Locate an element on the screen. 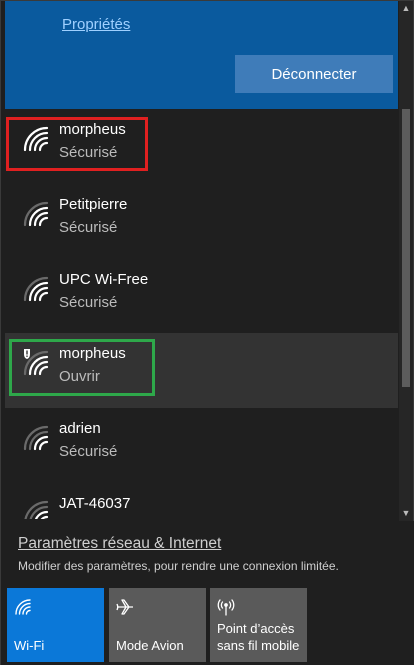 This screenshot has width=414, height=665. disconnect-button: Déconnecter is located at coordinates (314, 74).